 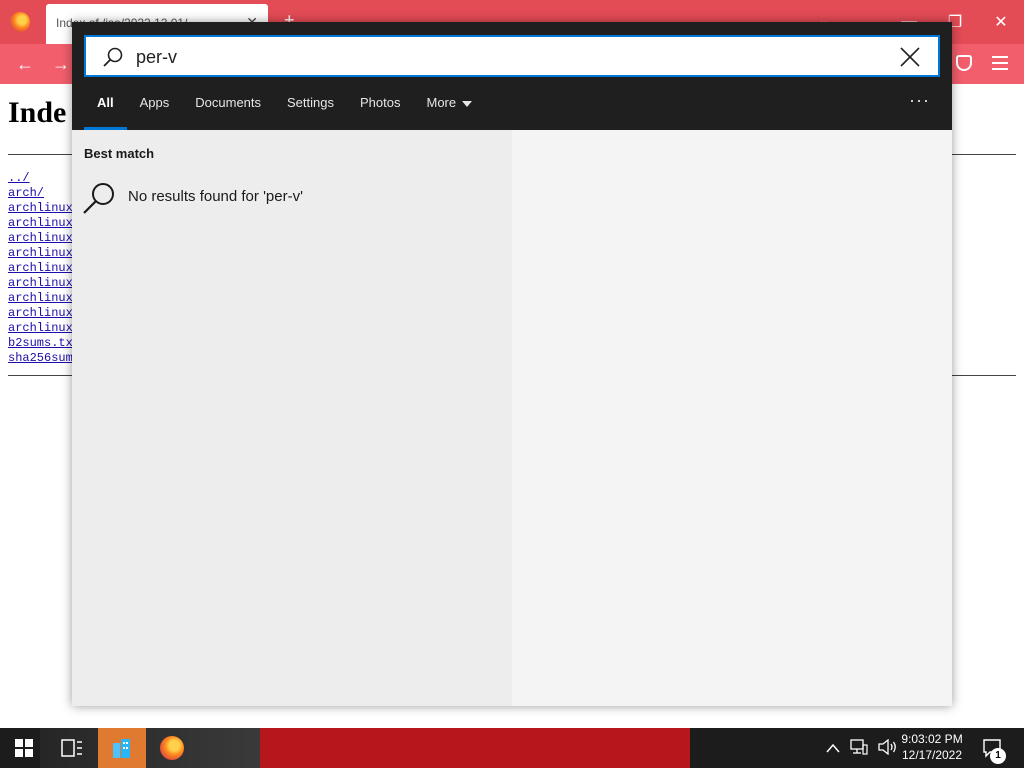 I want to click on no-results-item: No results found for 'per-v', so click(x=292, y=200).